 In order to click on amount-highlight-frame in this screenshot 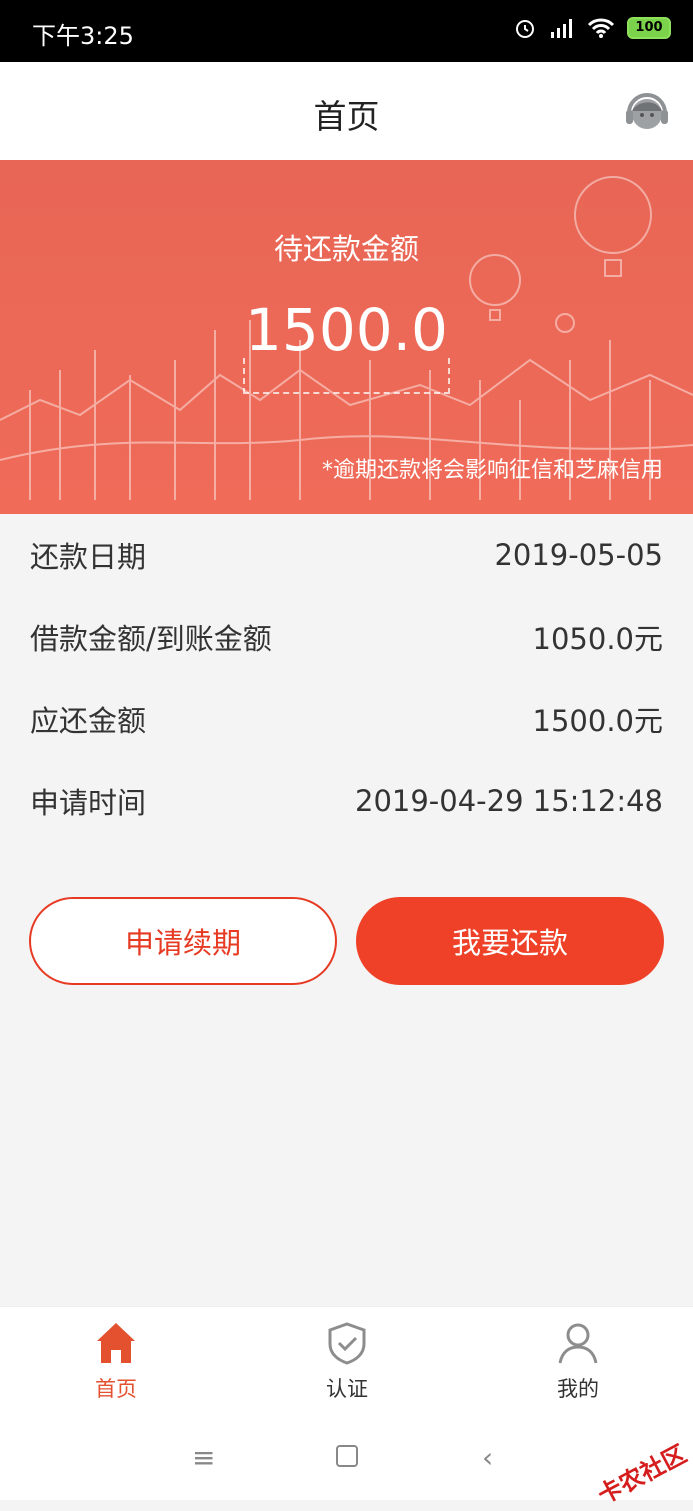, I will do `click(346, 376)`.